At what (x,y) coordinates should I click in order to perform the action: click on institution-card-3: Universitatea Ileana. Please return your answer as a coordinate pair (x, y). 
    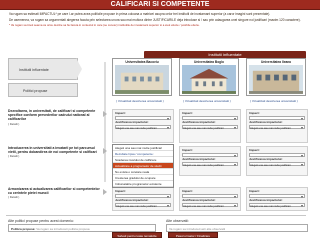
    Looking at the image, I should click on (276, 77).